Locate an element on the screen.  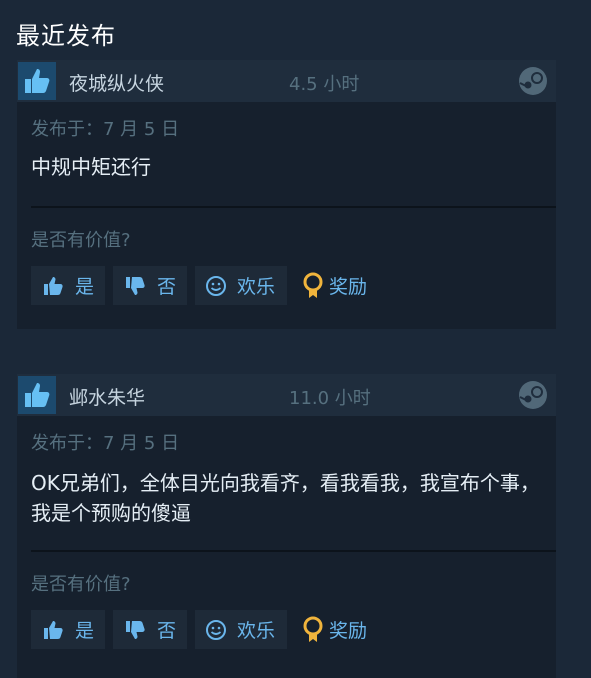
review-hours: 11.0 小时 is located at coordinates (330, 398).